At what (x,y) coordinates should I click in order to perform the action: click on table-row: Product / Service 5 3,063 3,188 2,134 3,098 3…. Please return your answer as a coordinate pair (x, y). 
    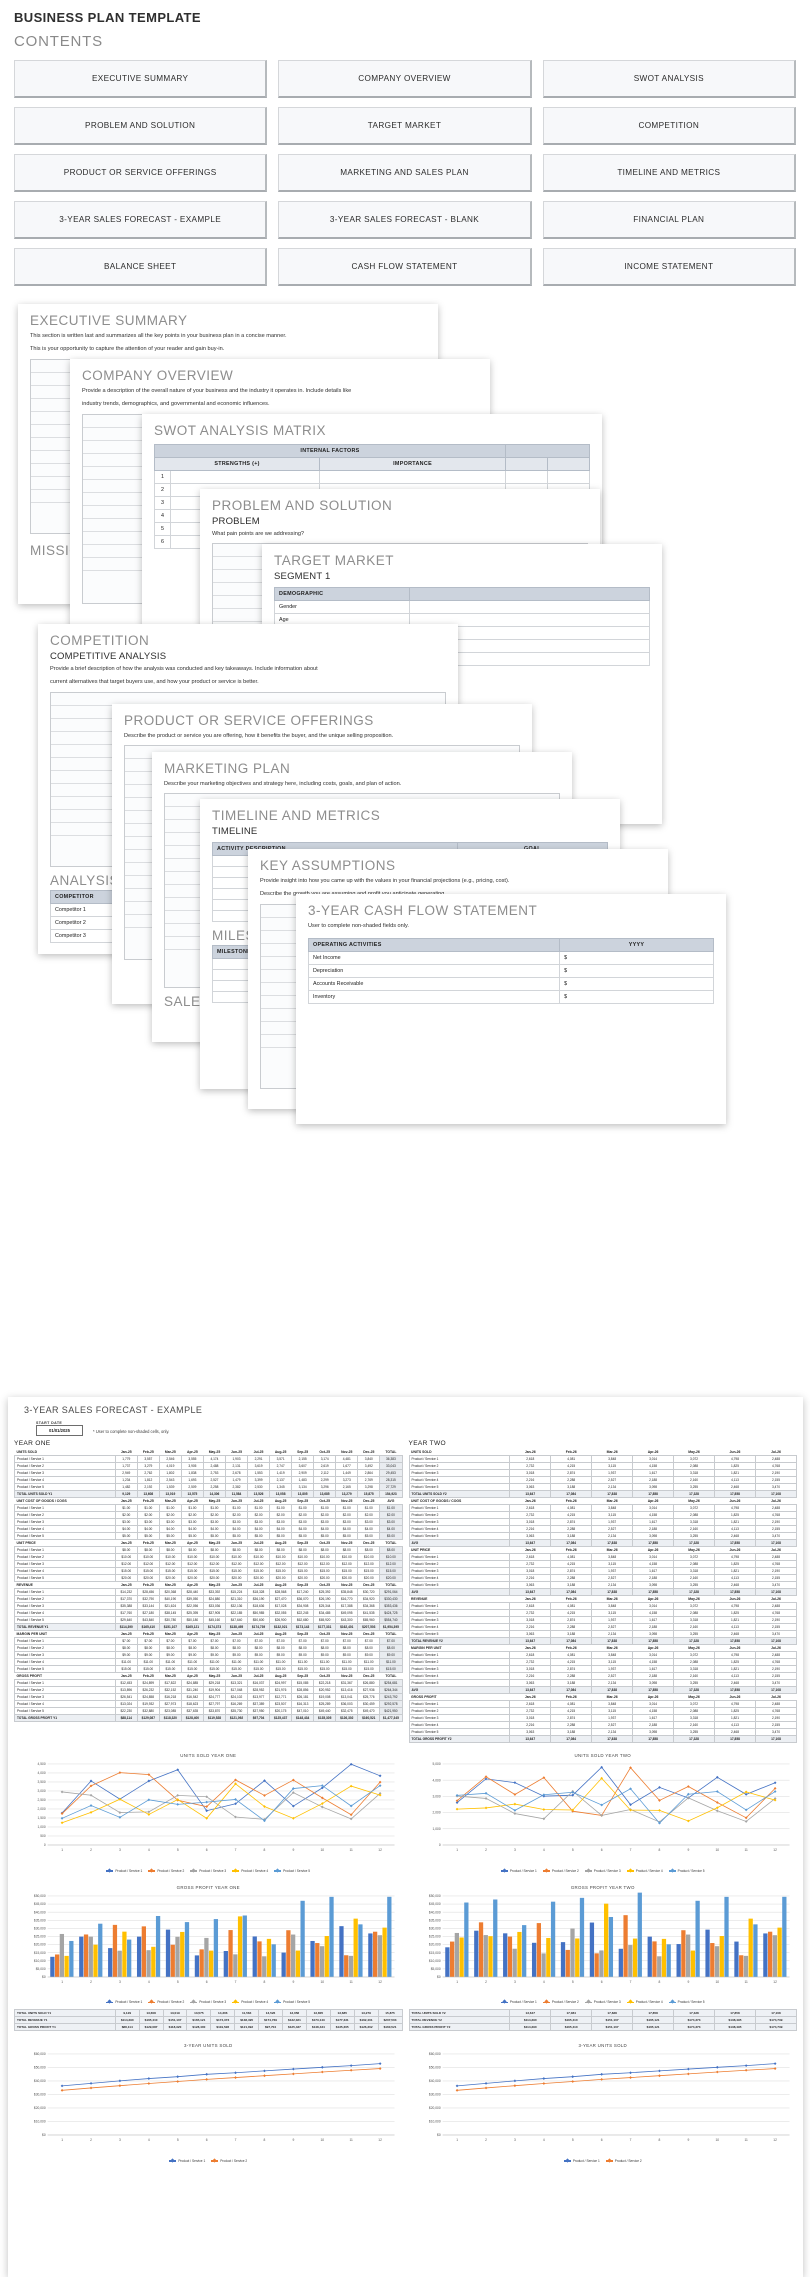
    Looking at the image, I should click on (603, 1487).